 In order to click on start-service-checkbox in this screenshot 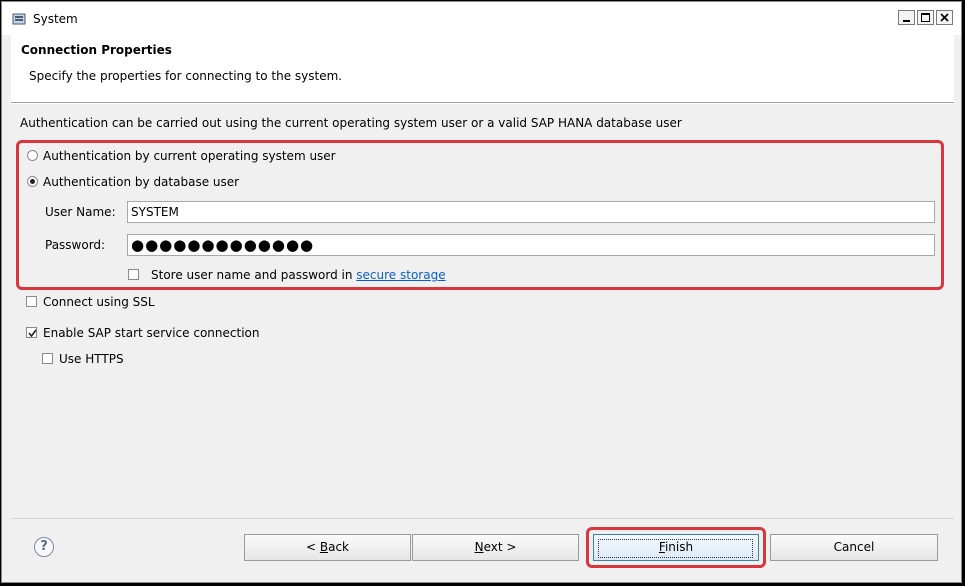, I will do `click(31, 332)`.